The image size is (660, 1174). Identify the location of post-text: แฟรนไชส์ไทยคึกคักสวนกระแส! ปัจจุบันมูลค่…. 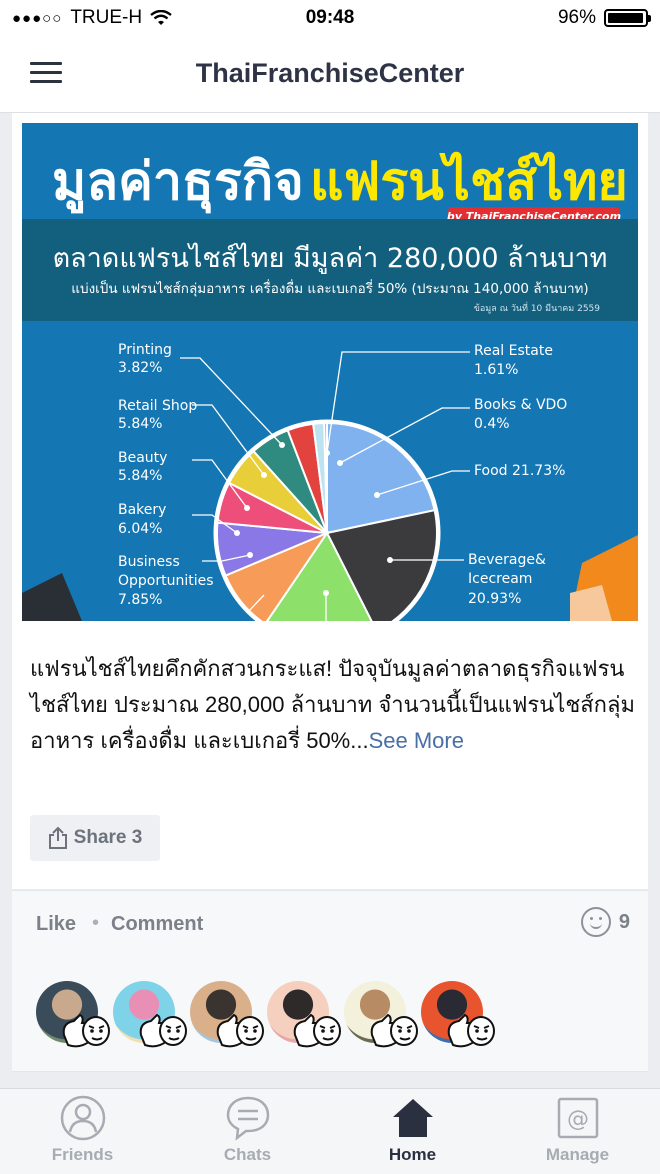
(335, 705).